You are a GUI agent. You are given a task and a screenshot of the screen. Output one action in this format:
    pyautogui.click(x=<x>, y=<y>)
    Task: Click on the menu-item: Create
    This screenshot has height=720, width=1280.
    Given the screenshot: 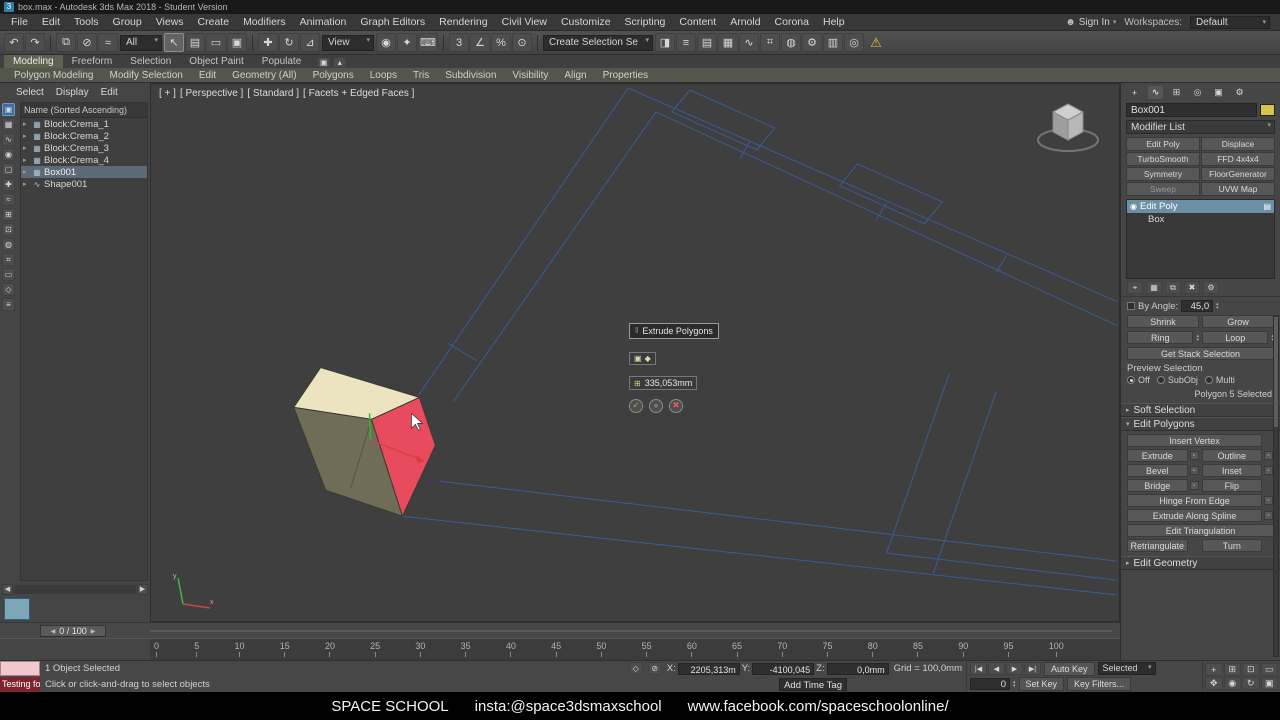 What is the action you would take?
    pyautogui.click(x=214, y=22)
    